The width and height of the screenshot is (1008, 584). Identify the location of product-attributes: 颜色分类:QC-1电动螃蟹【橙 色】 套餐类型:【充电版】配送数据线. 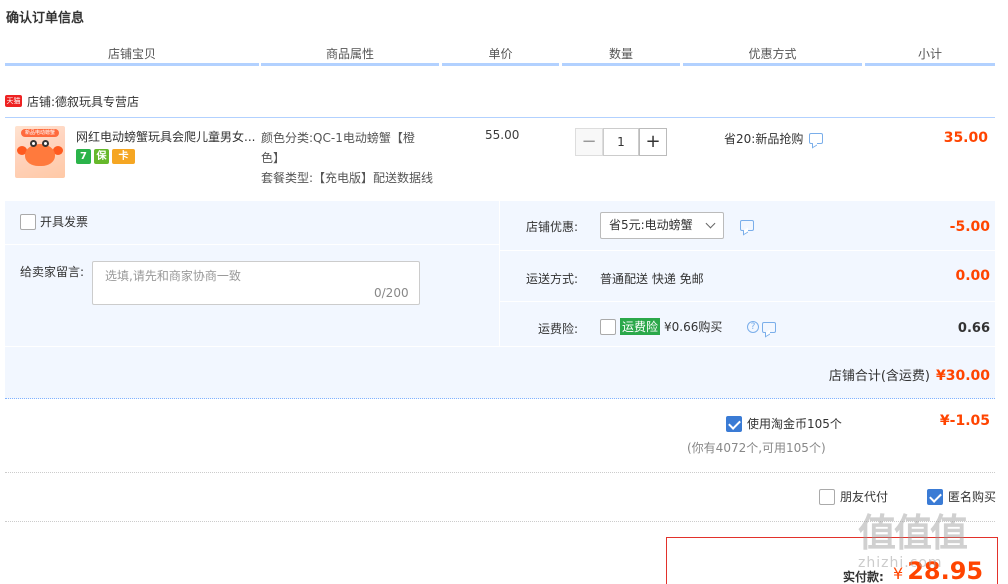
(348, 158).